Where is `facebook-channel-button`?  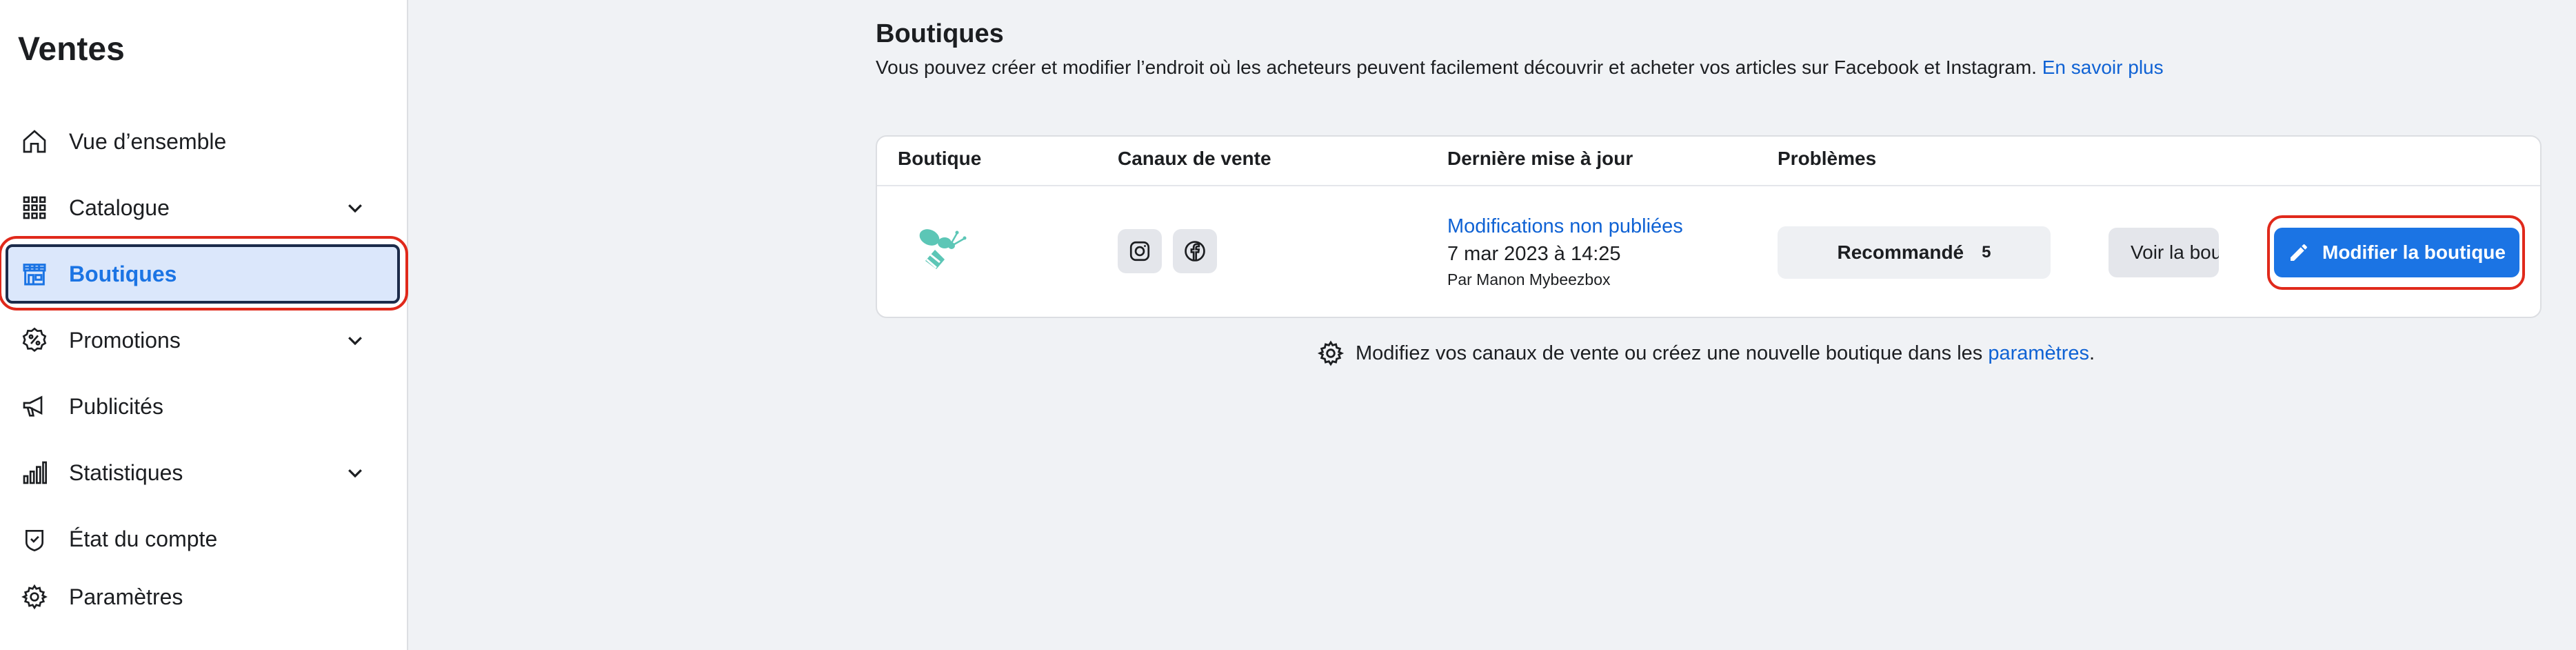 facebook-channel-button is located at coordinates (1195, 251).